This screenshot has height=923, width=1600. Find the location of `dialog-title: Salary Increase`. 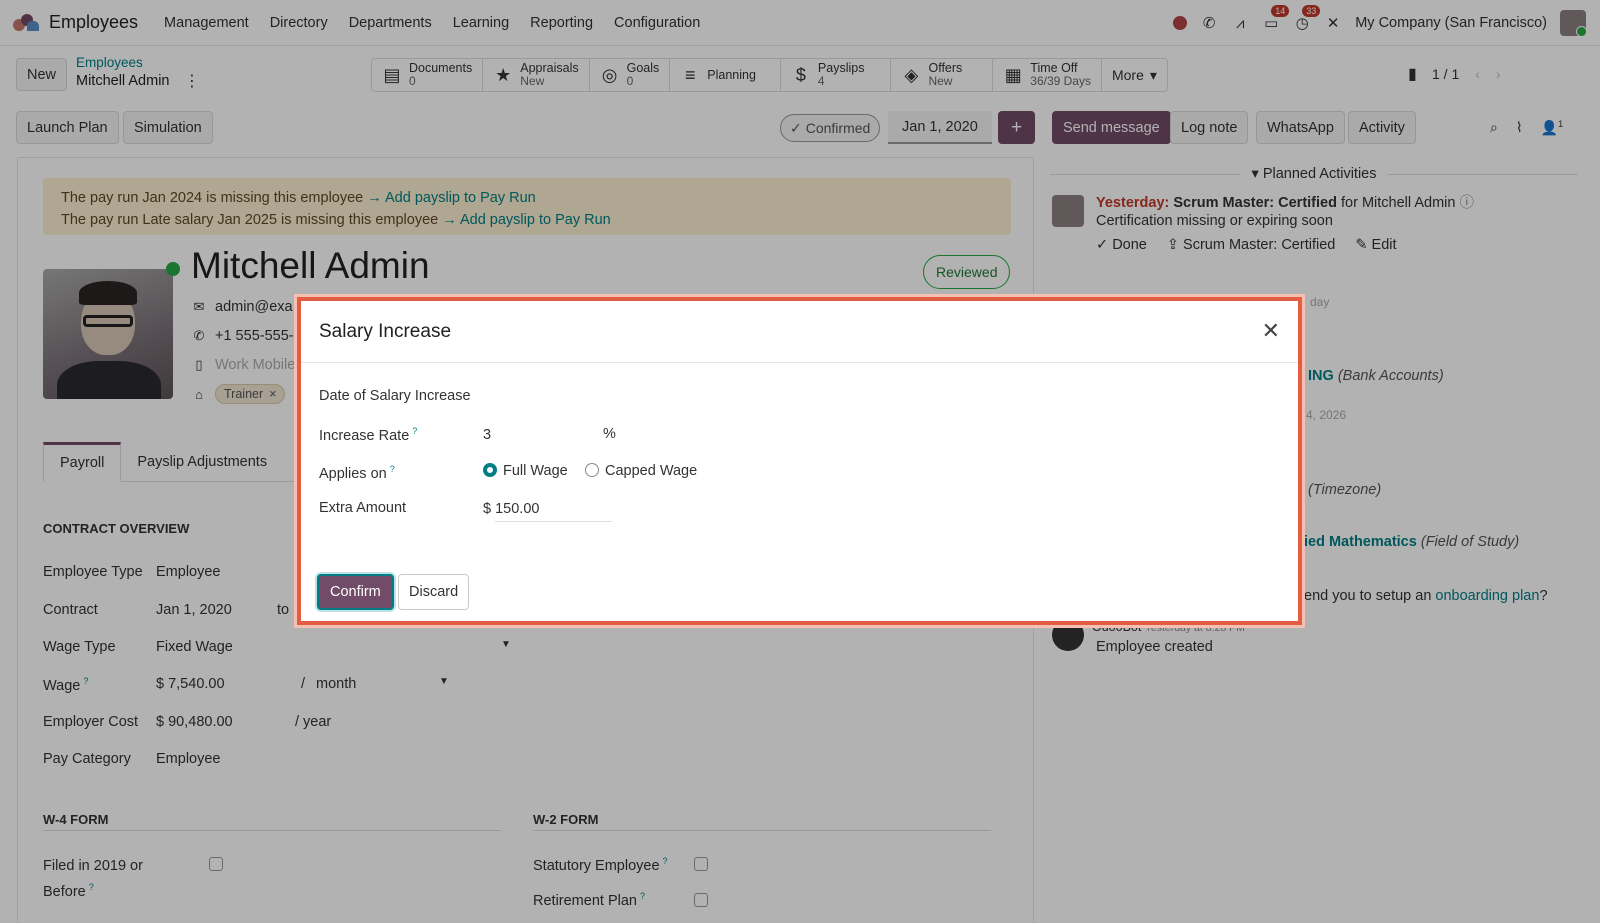

dialog-title: Salary Increase is located at coordinates (385, 331).